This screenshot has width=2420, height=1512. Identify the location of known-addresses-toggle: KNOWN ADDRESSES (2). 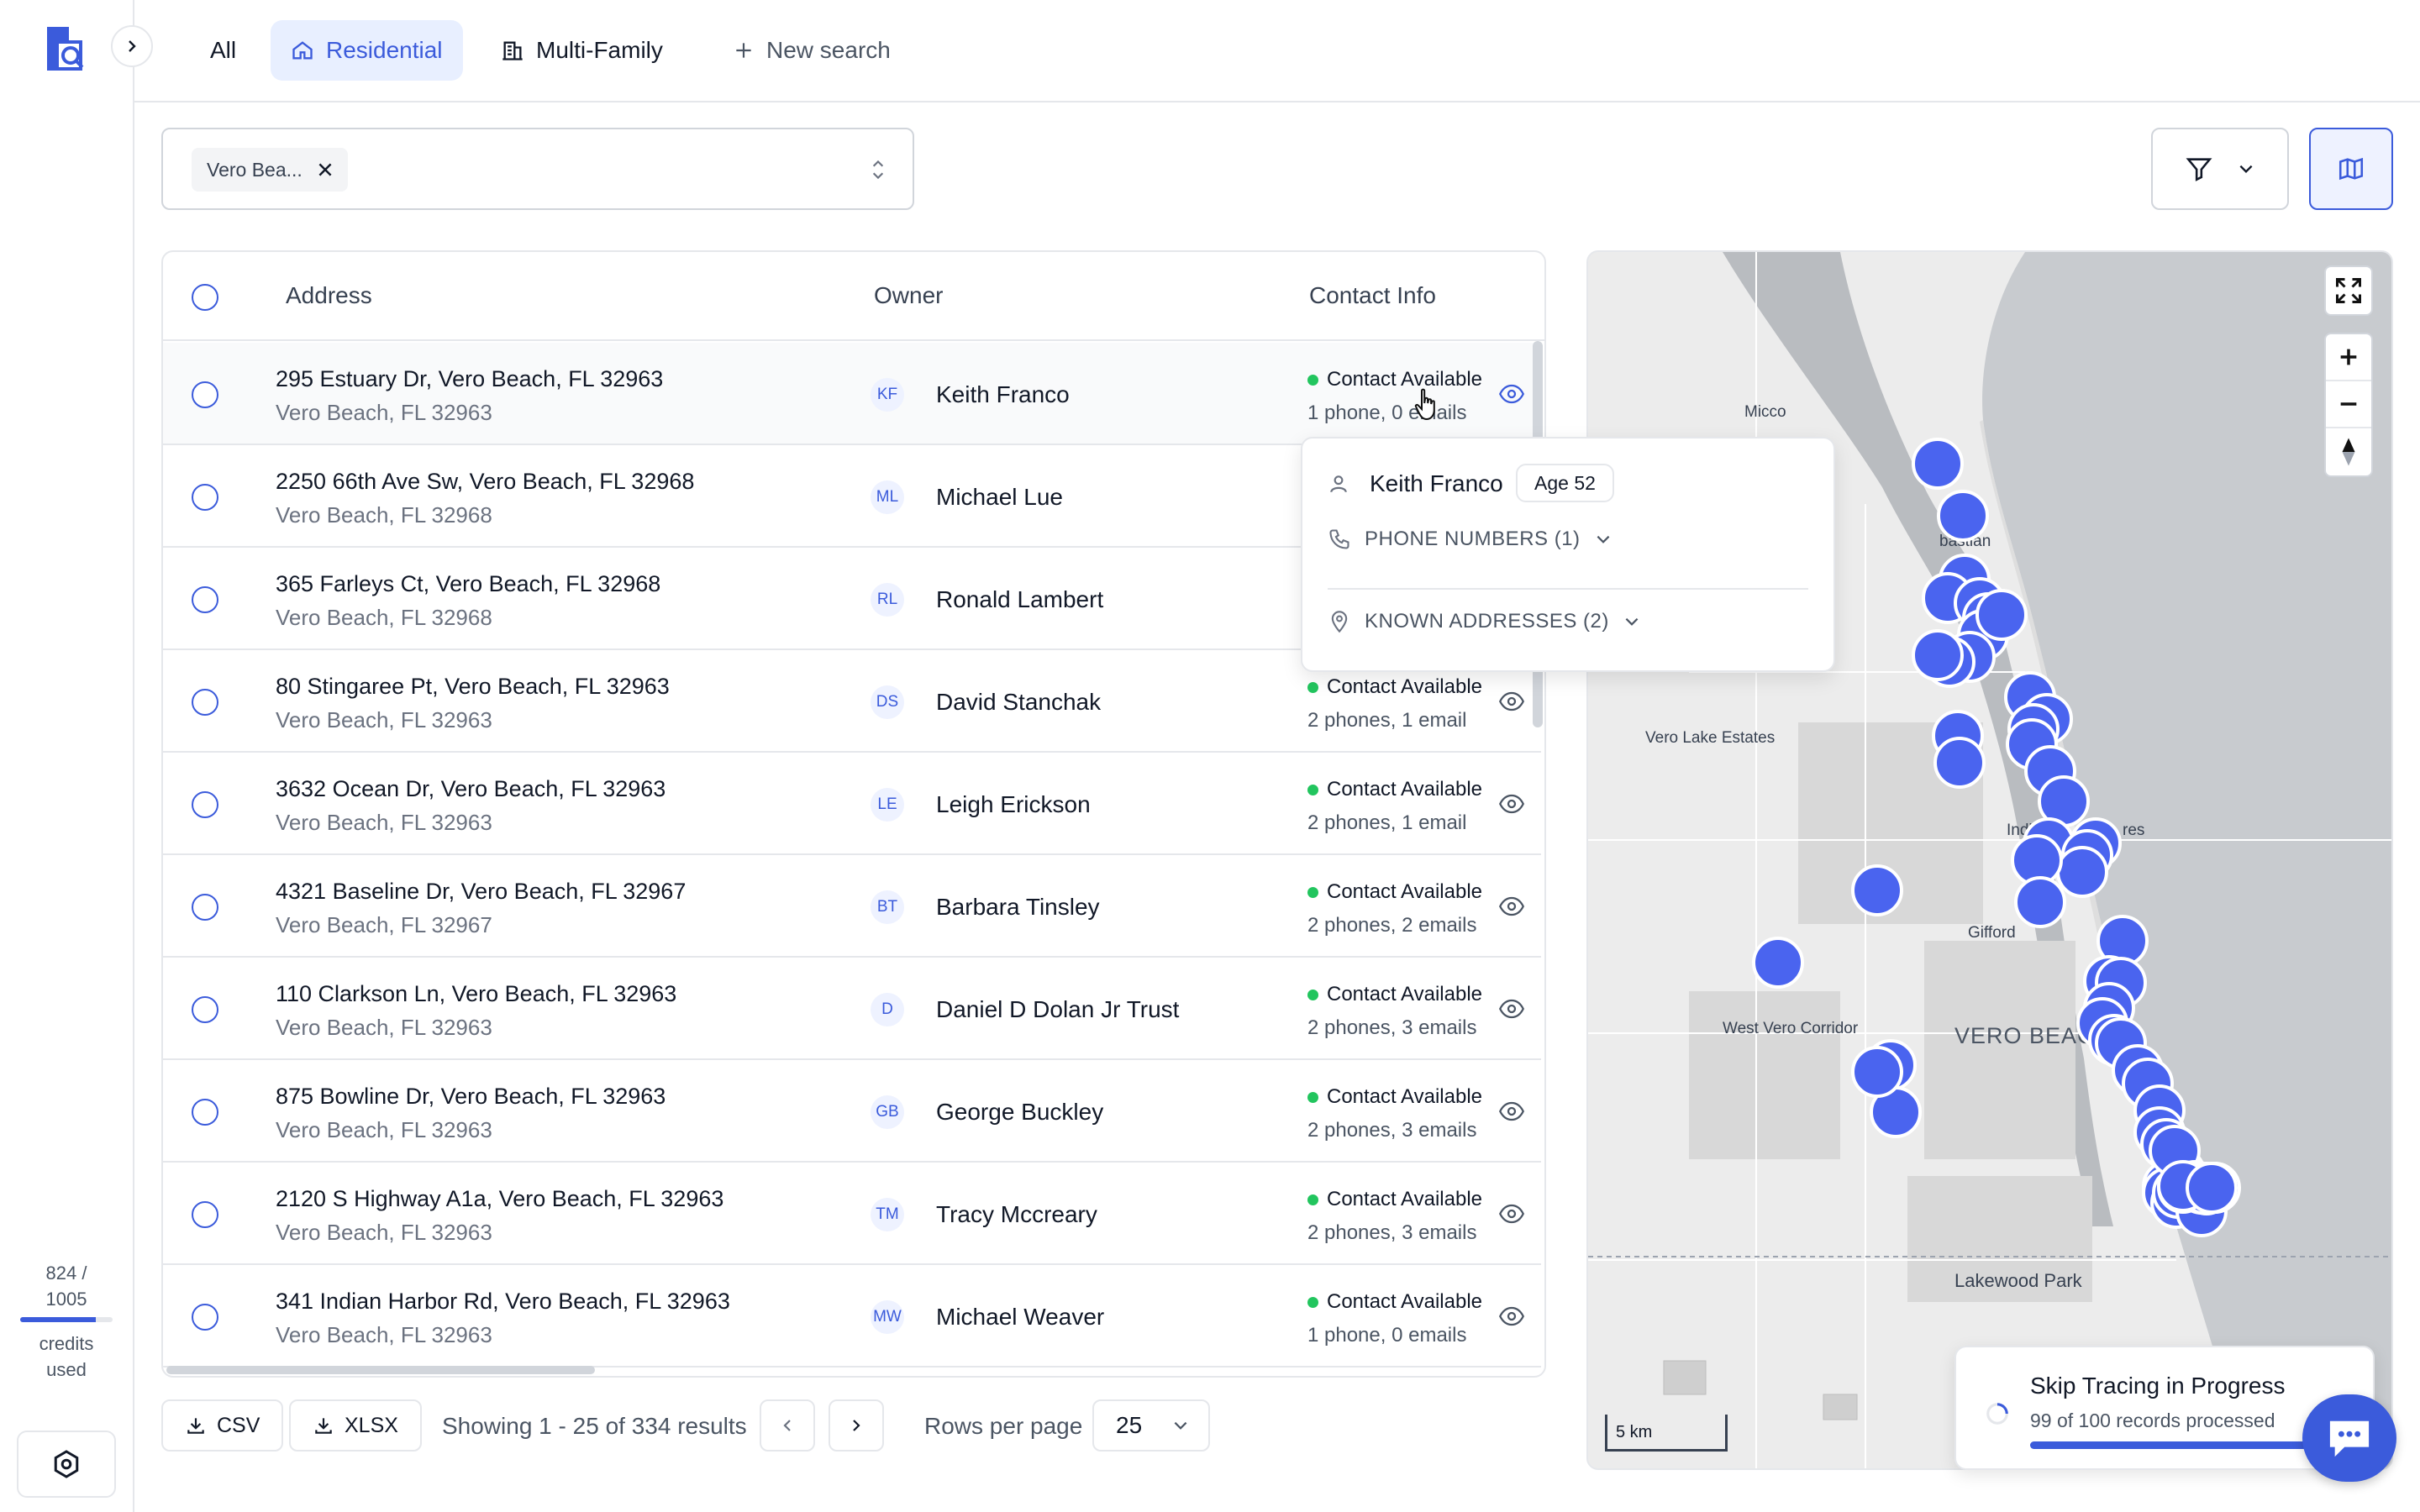
(1484, 621).